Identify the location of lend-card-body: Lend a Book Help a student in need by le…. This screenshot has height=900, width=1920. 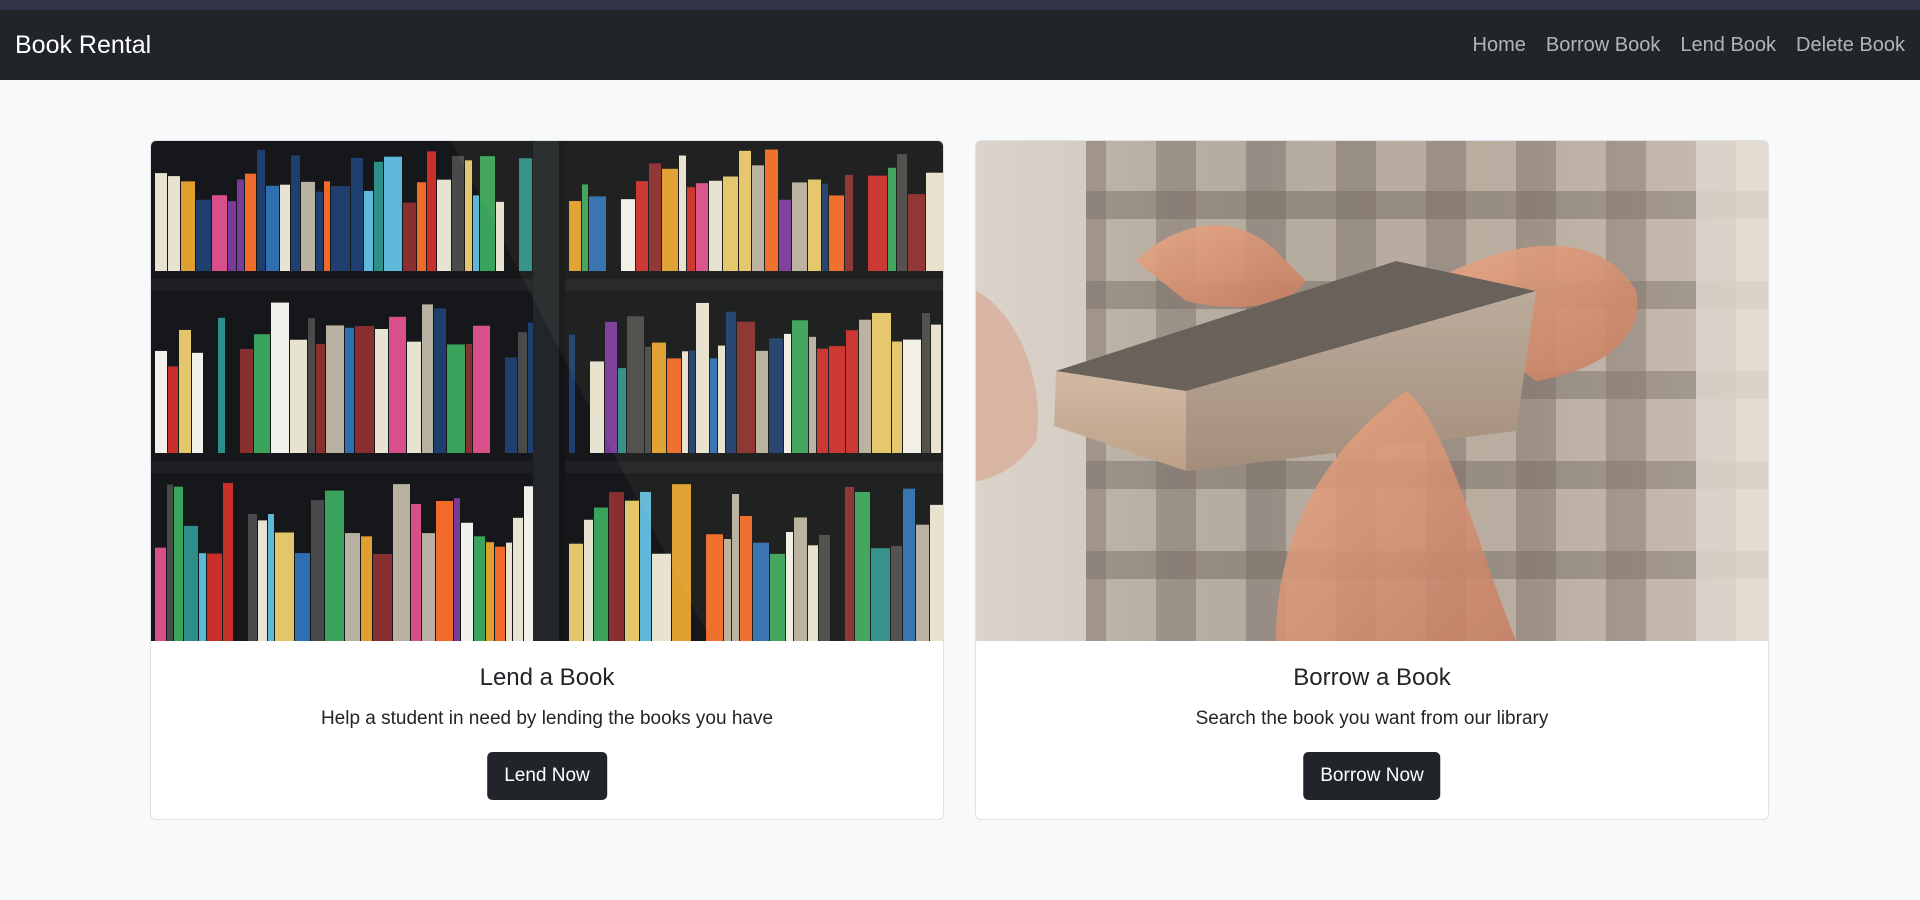
(547, 730).